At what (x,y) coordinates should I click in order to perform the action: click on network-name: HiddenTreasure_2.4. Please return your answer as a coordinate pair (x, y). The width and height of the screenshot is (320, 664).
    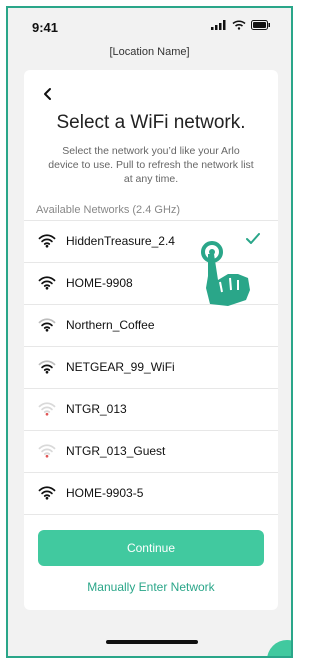
    Looking at the image, I should click on (120, 241).